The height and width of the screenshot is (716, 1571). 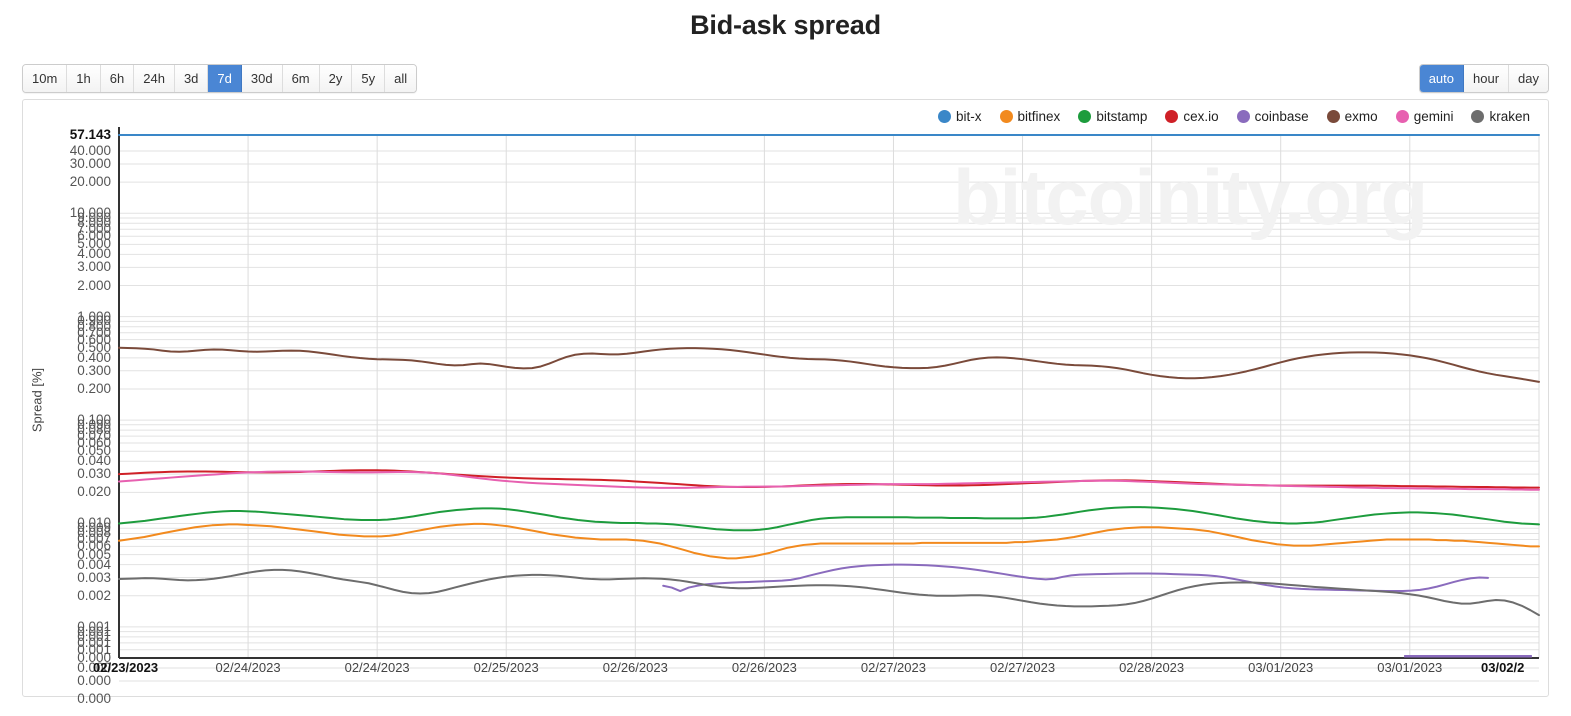 What do you see at coordinates (126, 667) in the screenshot?
I see `x-tick-label: 02/23/2023` at bounding box center [126, 667].